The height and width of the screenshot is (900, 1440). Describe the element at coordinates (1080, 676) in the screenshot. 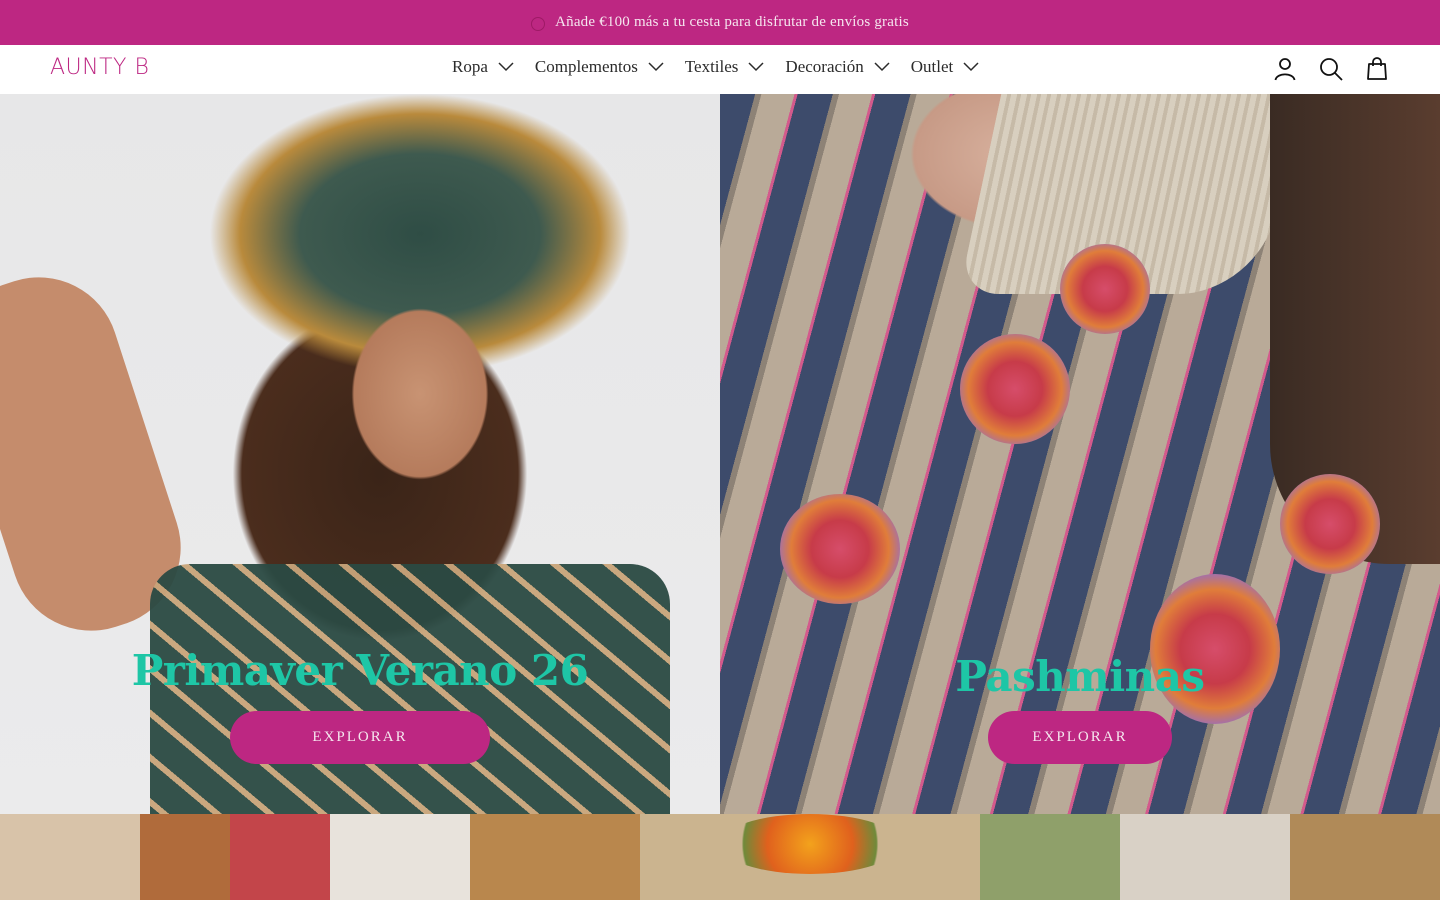

I see `hero-title: Pashminas` at that location.